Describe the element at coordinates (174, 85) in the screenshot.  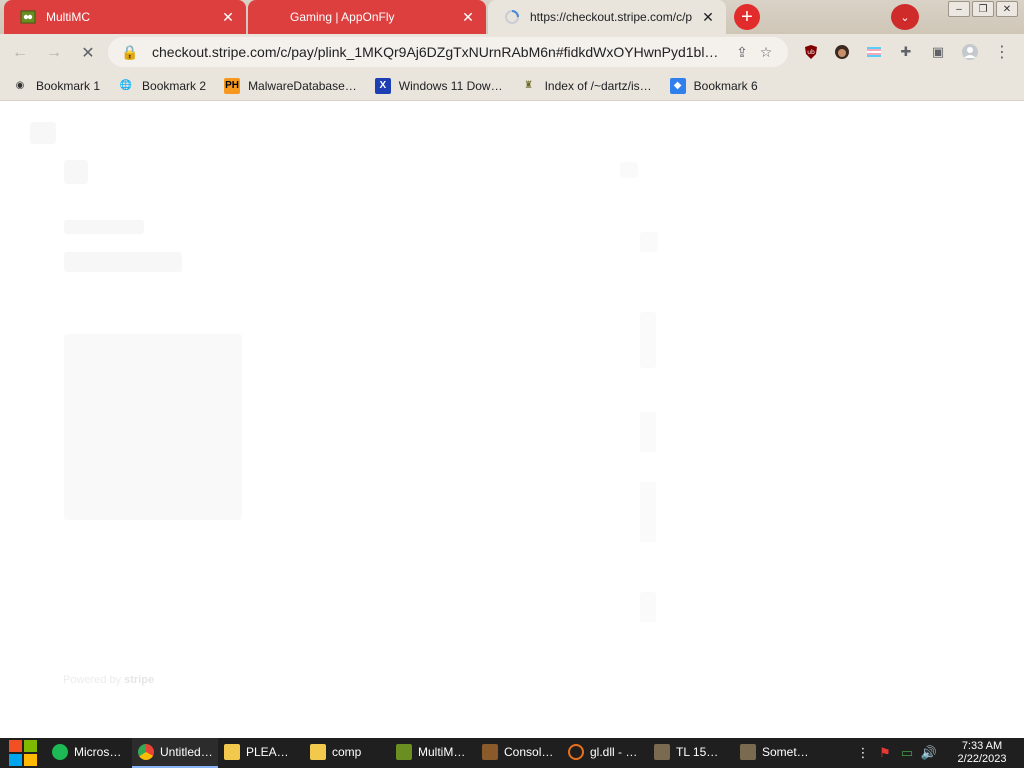
I see `bookmark-label: Bookmark 2` at that location.